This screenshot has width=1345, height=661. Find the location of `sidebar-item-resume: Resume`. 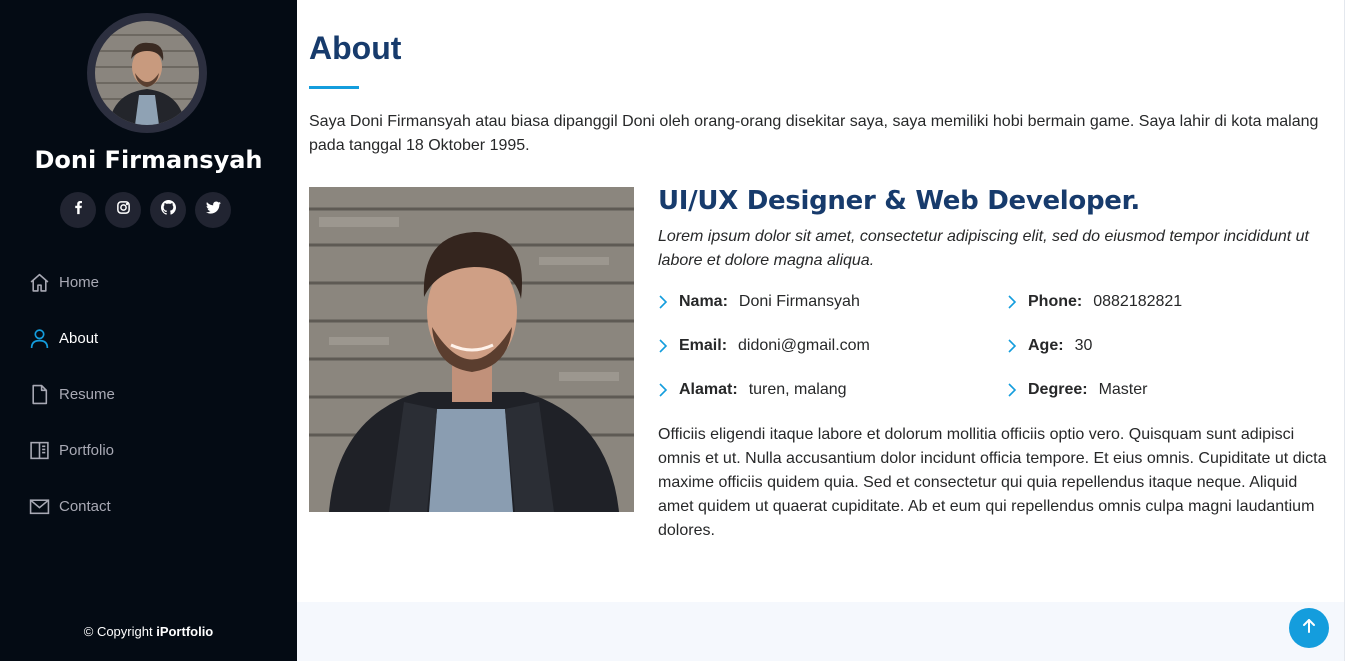

sidebar-item-resume: Resume is located at coordinates (148, 394).